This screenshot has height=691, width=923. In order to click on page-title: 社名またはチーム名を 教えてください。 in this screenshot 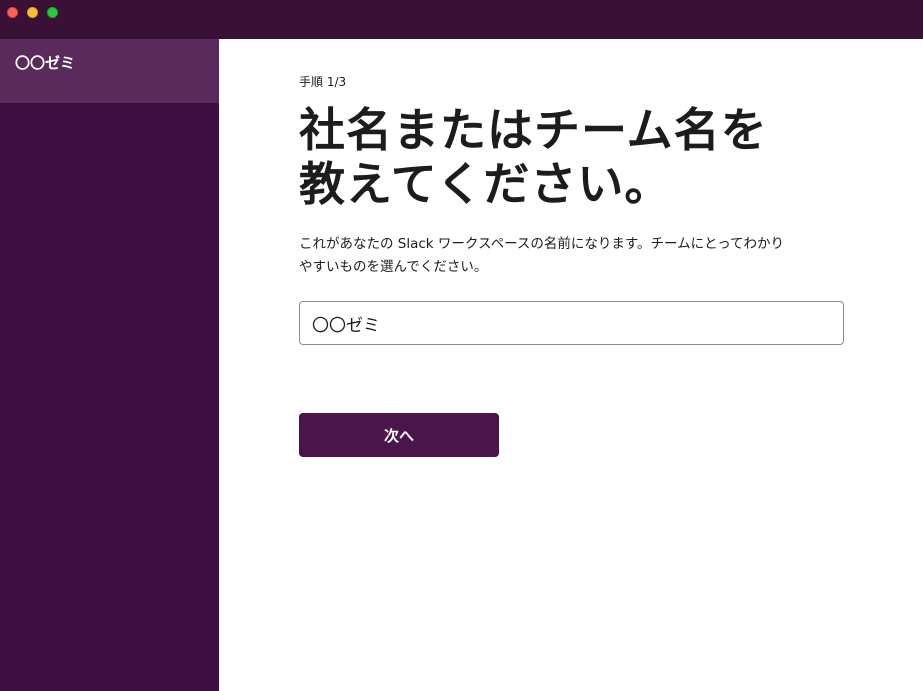, I will do `click(579, 157)`.